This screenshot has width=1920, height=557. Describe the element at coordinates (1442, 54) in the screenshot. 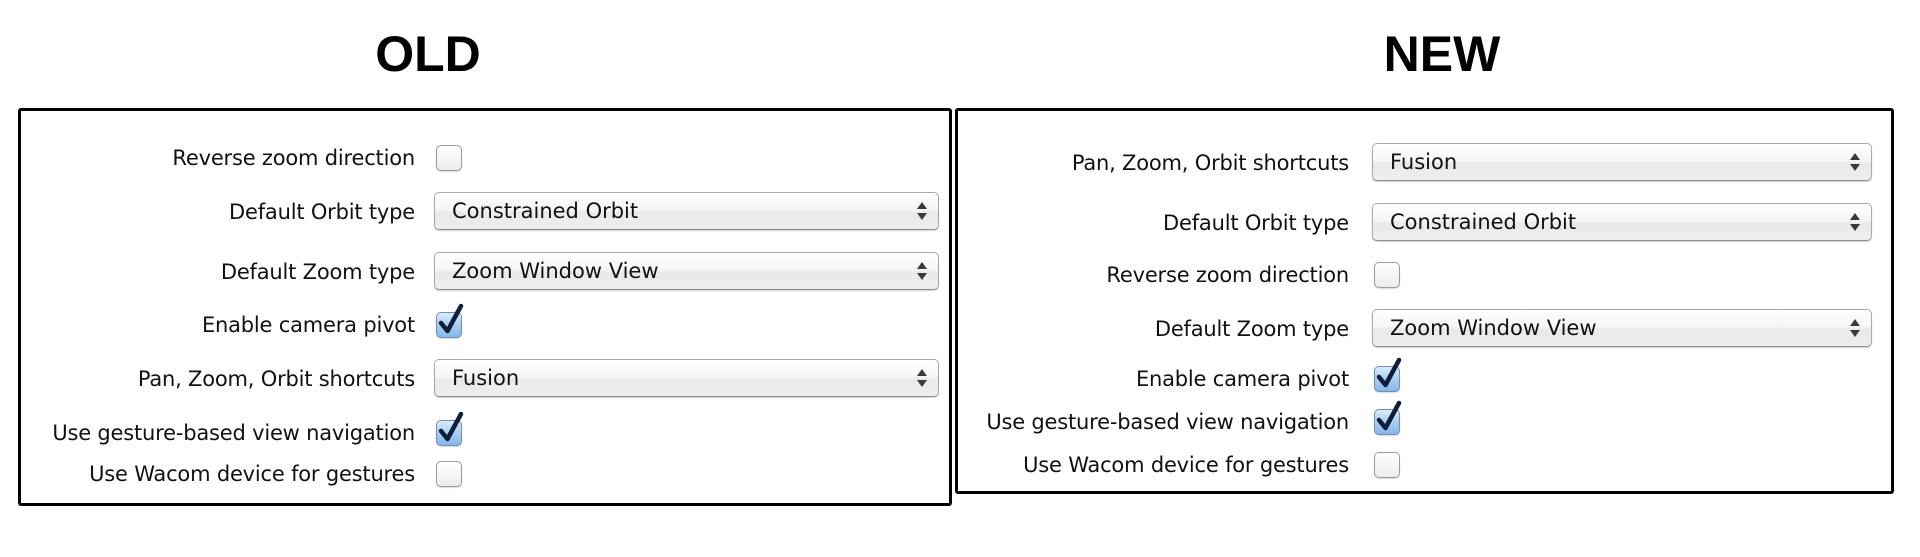

I see `new-heading: NEW` at that location.